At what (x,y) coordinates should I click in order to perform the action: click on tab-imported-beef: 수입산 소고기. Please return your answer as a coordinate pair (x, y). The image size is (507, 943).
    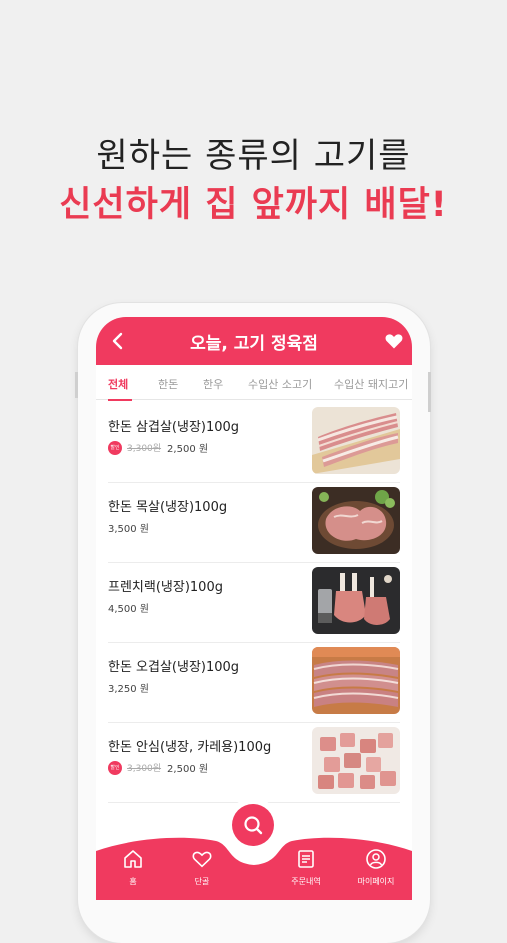
    Looking at the image, I should click on (280, 384).